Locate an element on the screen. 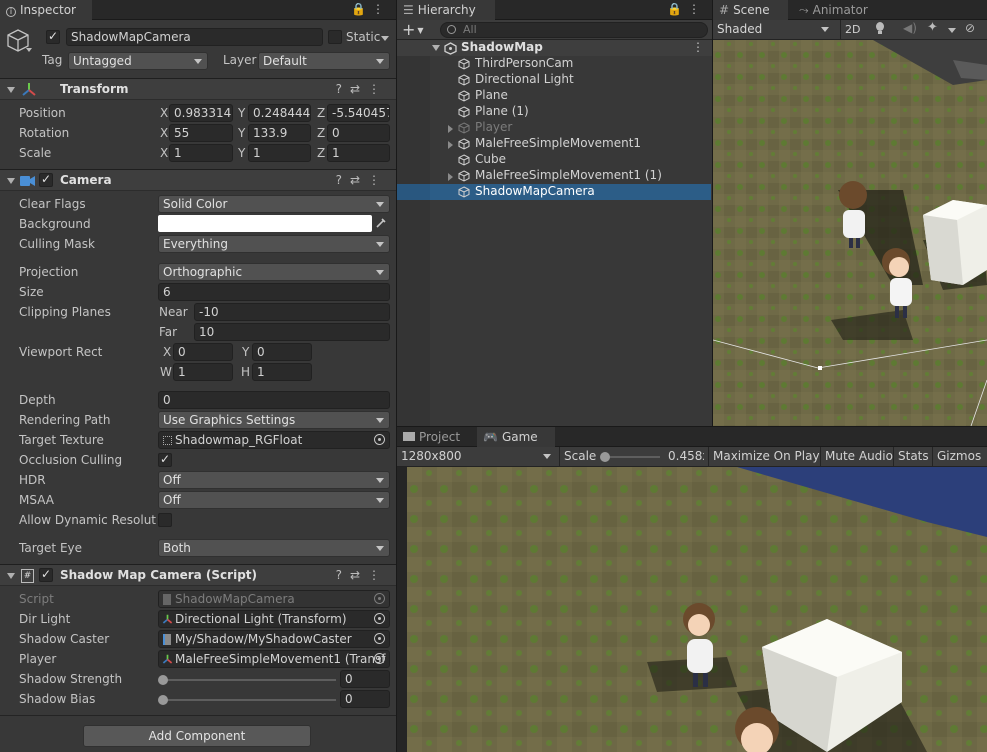 This screenshot has height=752, width=987. static-checkbox is located at coordinates (335, 37).